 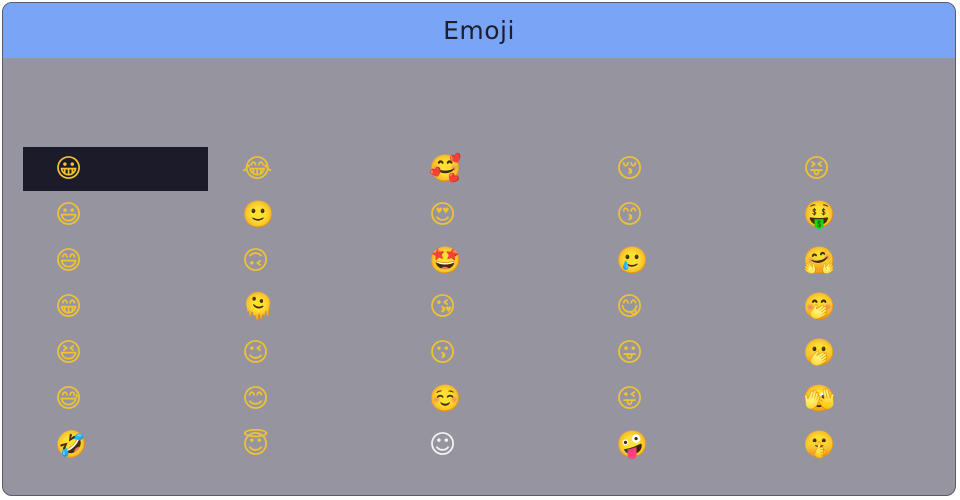 I want to click on emoji-cell: 😄, so click(x=115, y=261).